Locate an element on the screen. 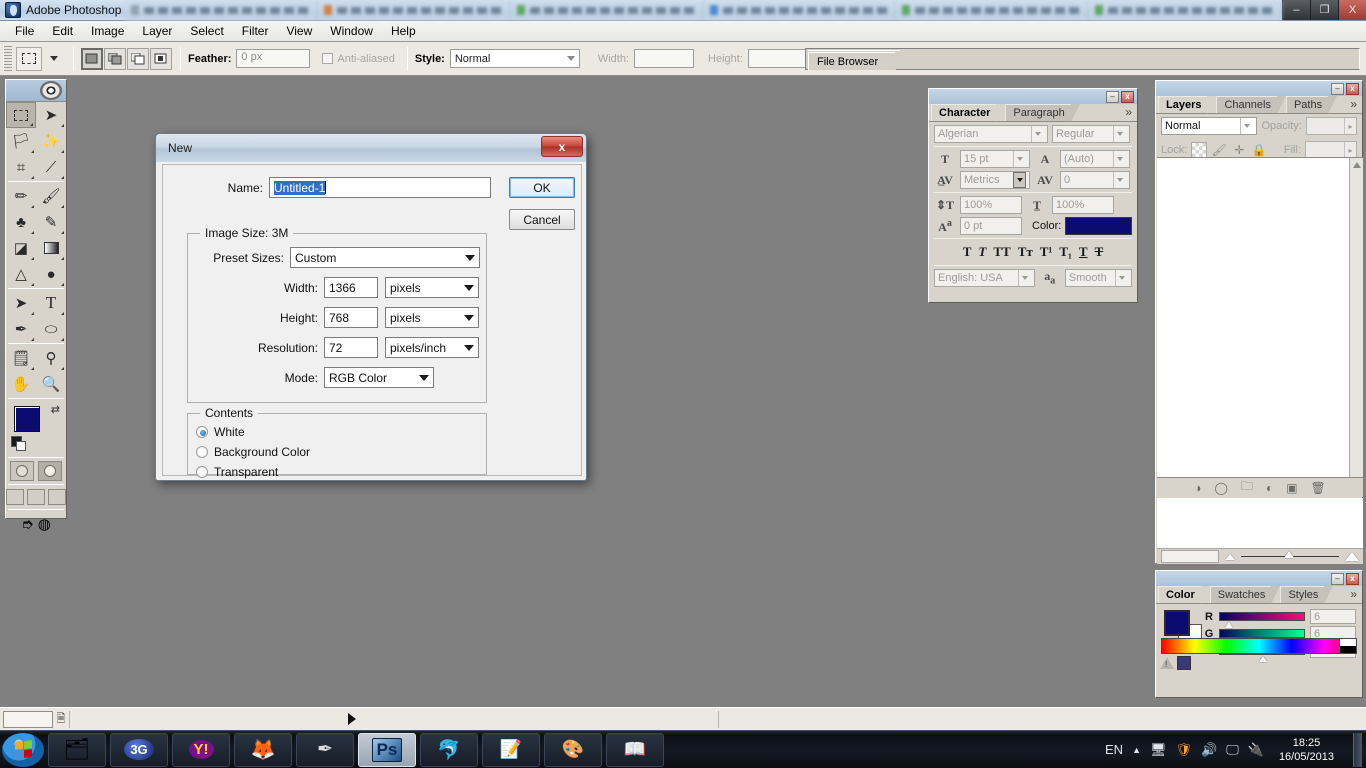 This screenshot has width=1366, height=768. menu-help: Help is located at coordinates (403, 31).